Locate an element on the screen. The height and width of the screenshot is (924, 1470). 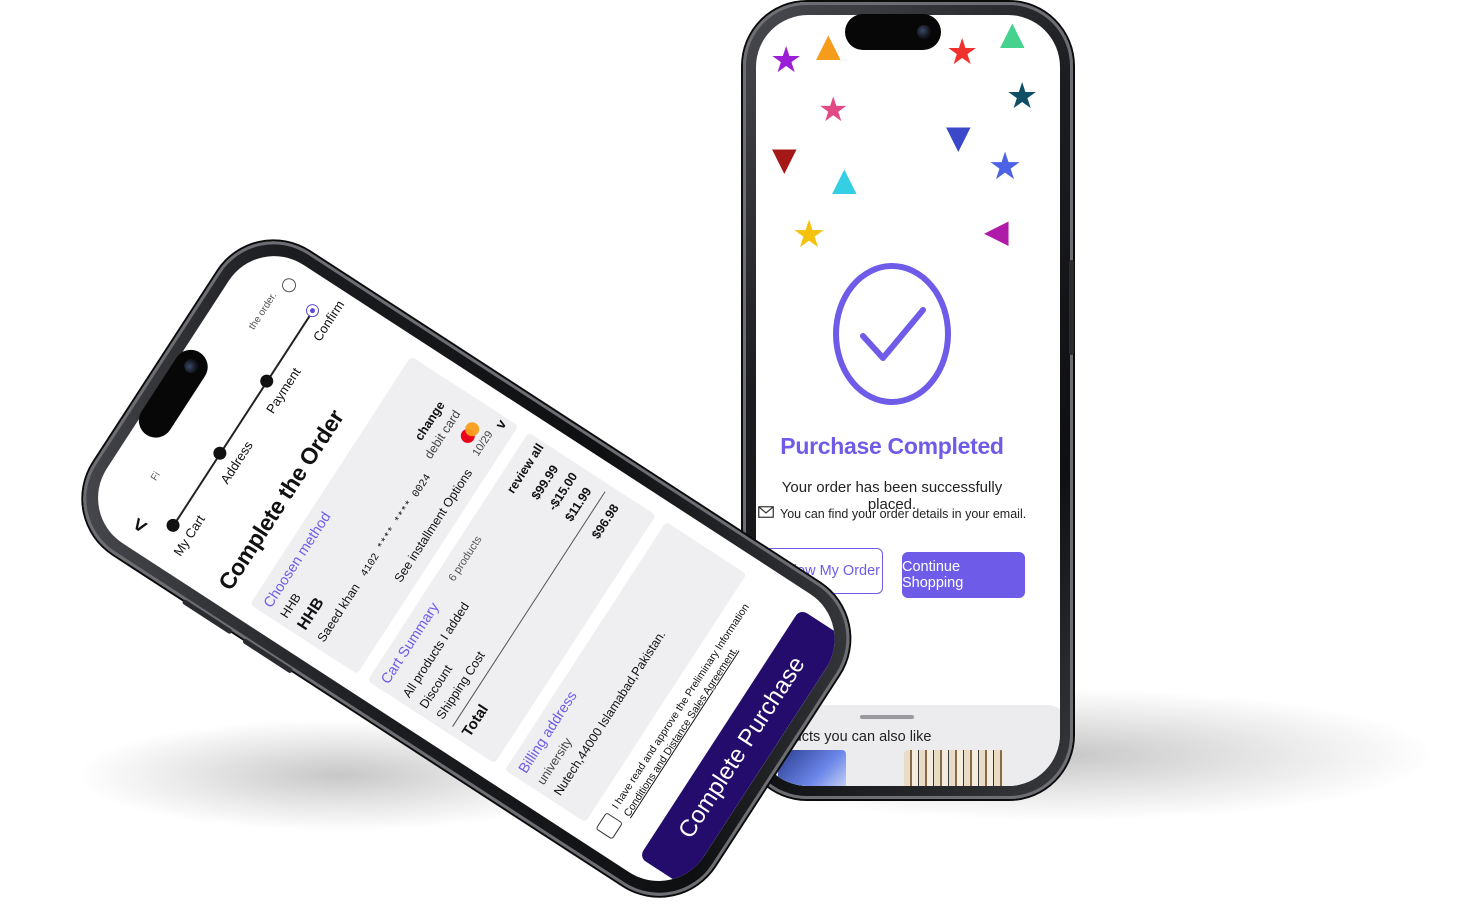
envelope-icon is located at coordinates (766, 513).